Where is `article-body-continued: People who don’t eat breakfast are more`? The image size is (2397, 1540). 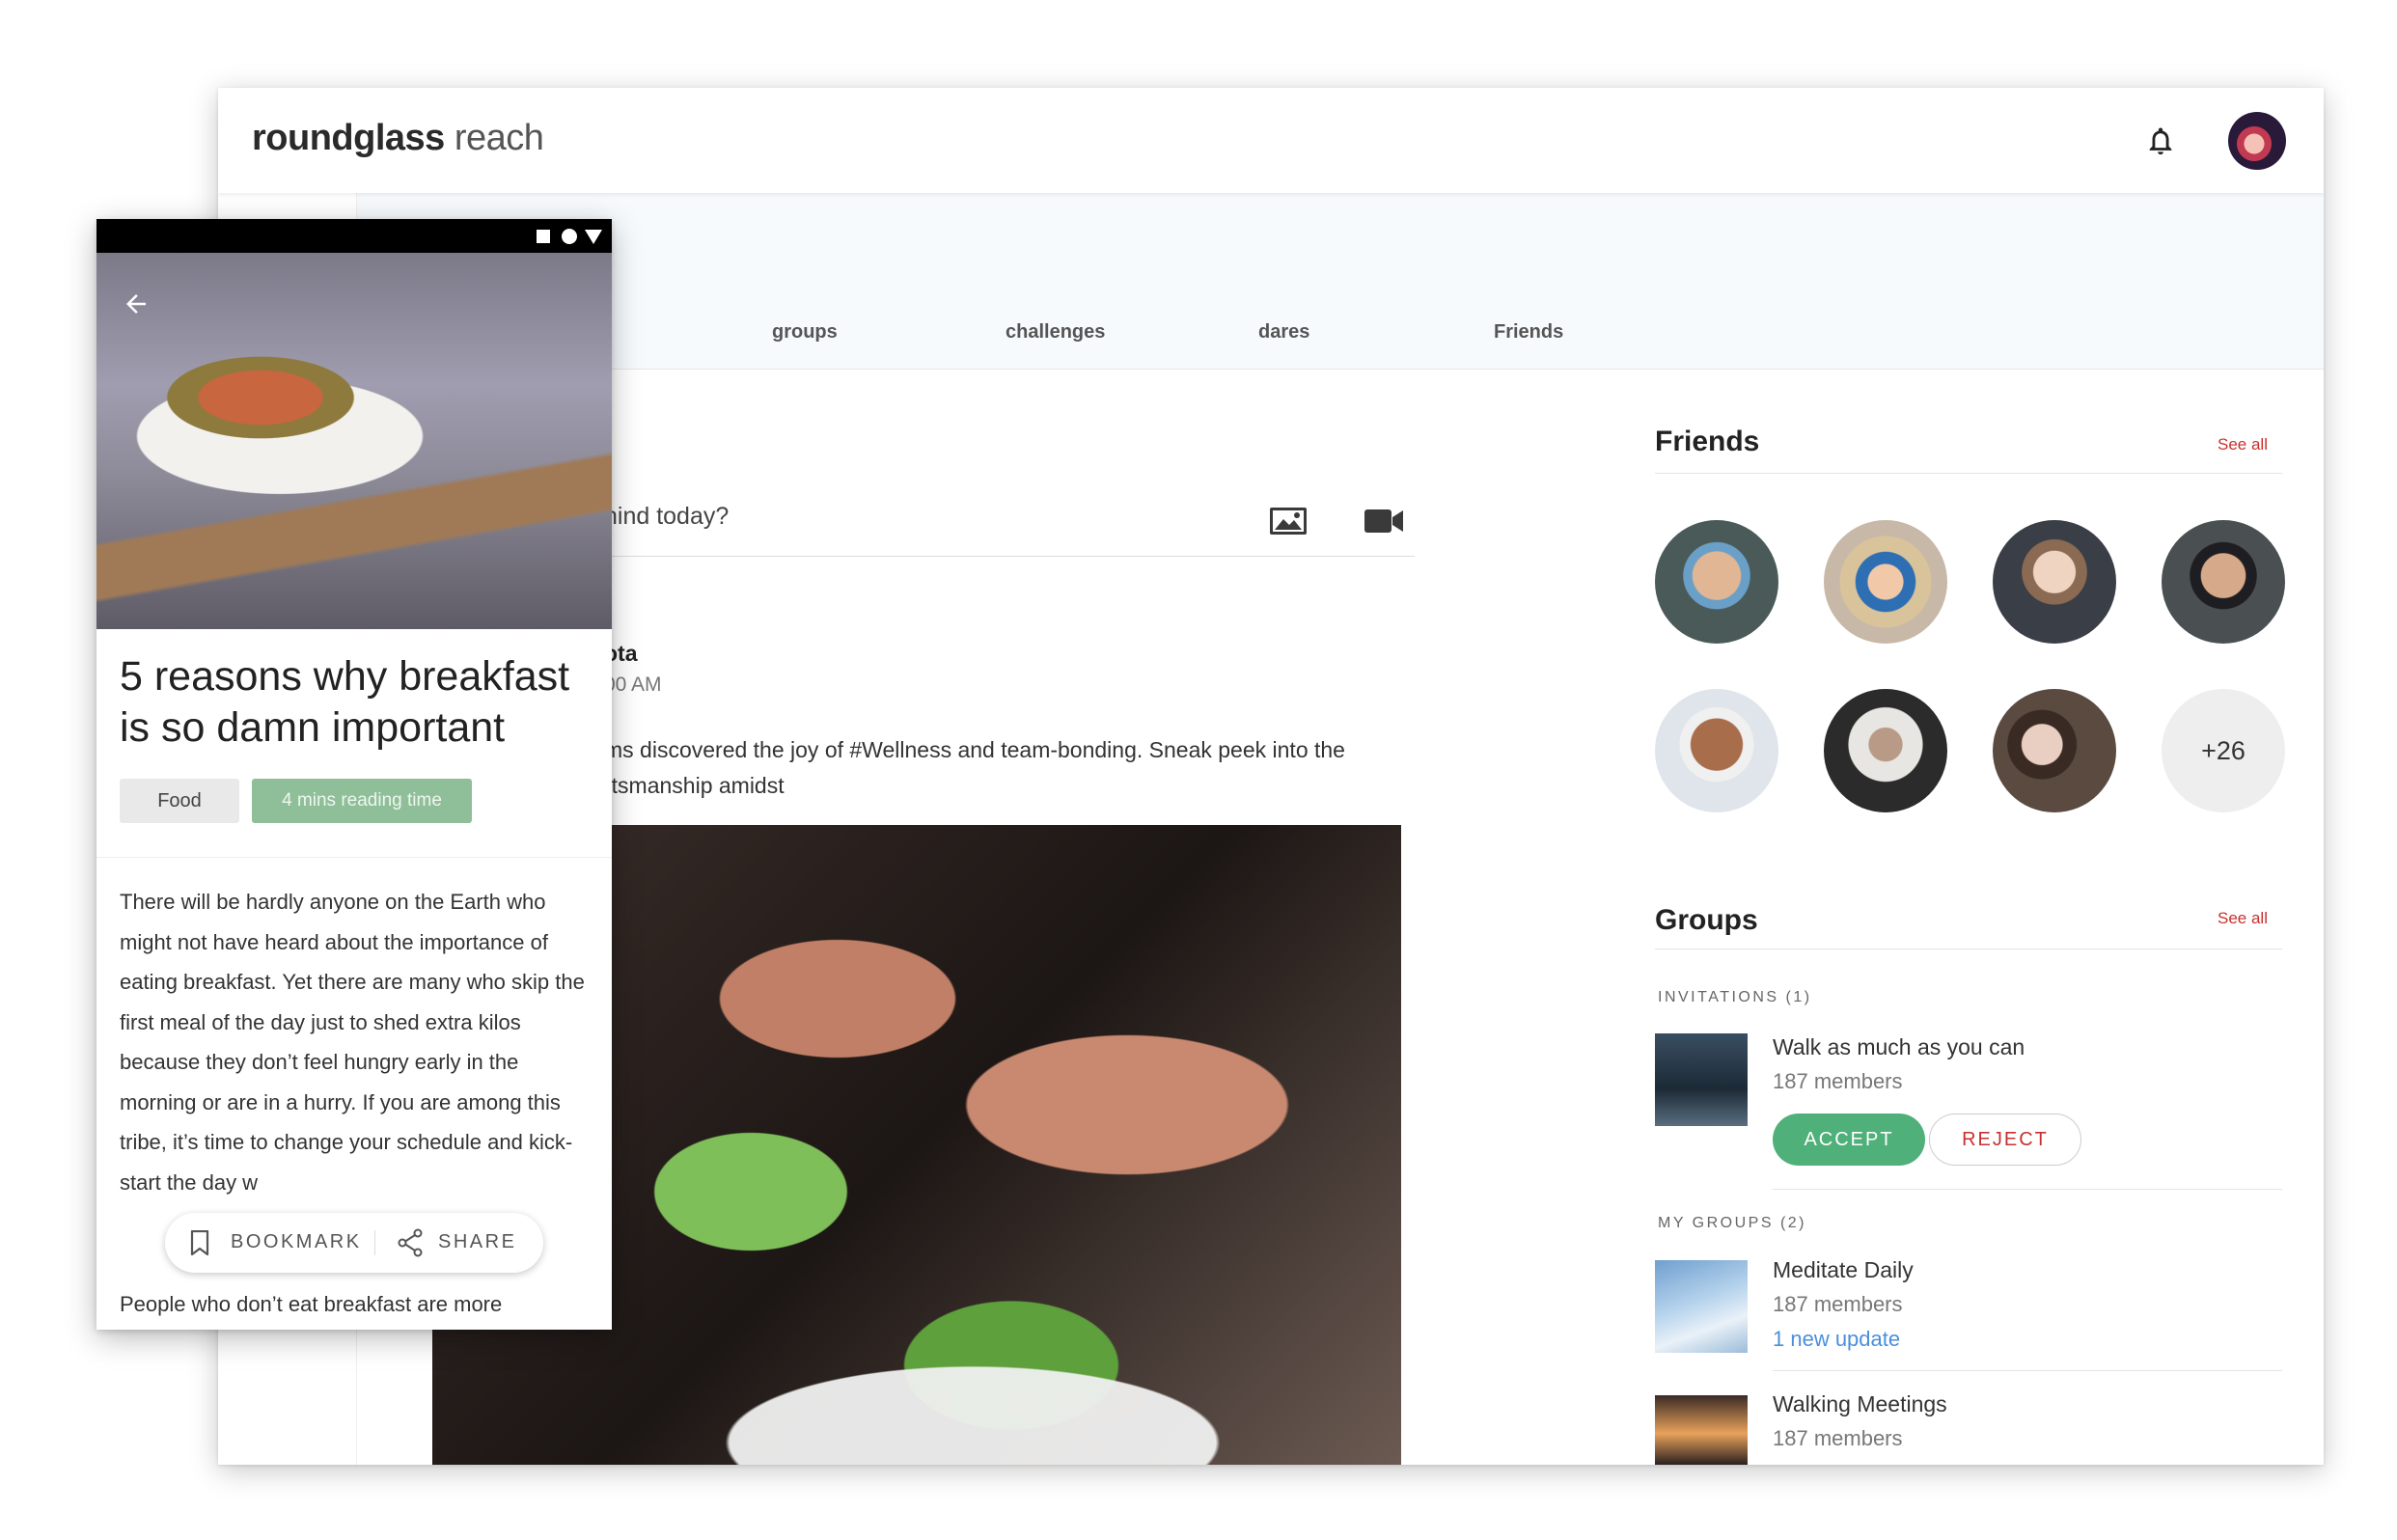
article-body-continued: People who don’t eat breakfast are more is located at coordinates (311, 1304).